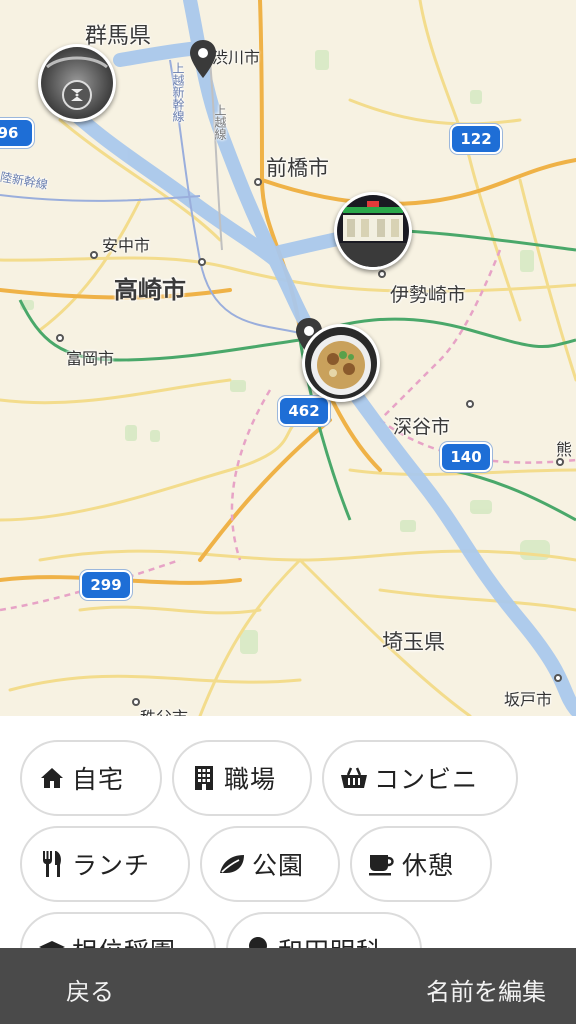 Image resolution: width=576 pixels, height=1024 pixels. Describe the element at coordinates (564, 449) in the screenshot. I see `label-edge-right: 熊` at that location.